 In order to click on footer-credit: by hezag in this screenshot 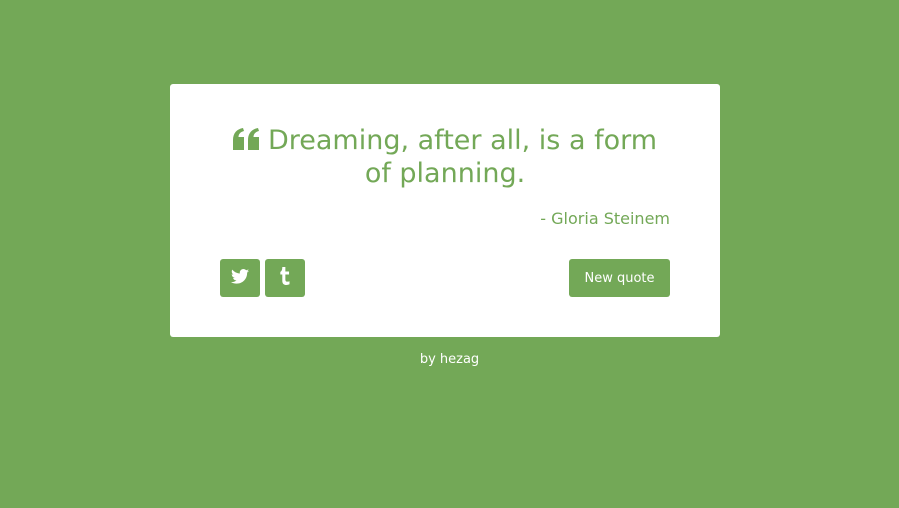, I will do `click(449, 360)`.